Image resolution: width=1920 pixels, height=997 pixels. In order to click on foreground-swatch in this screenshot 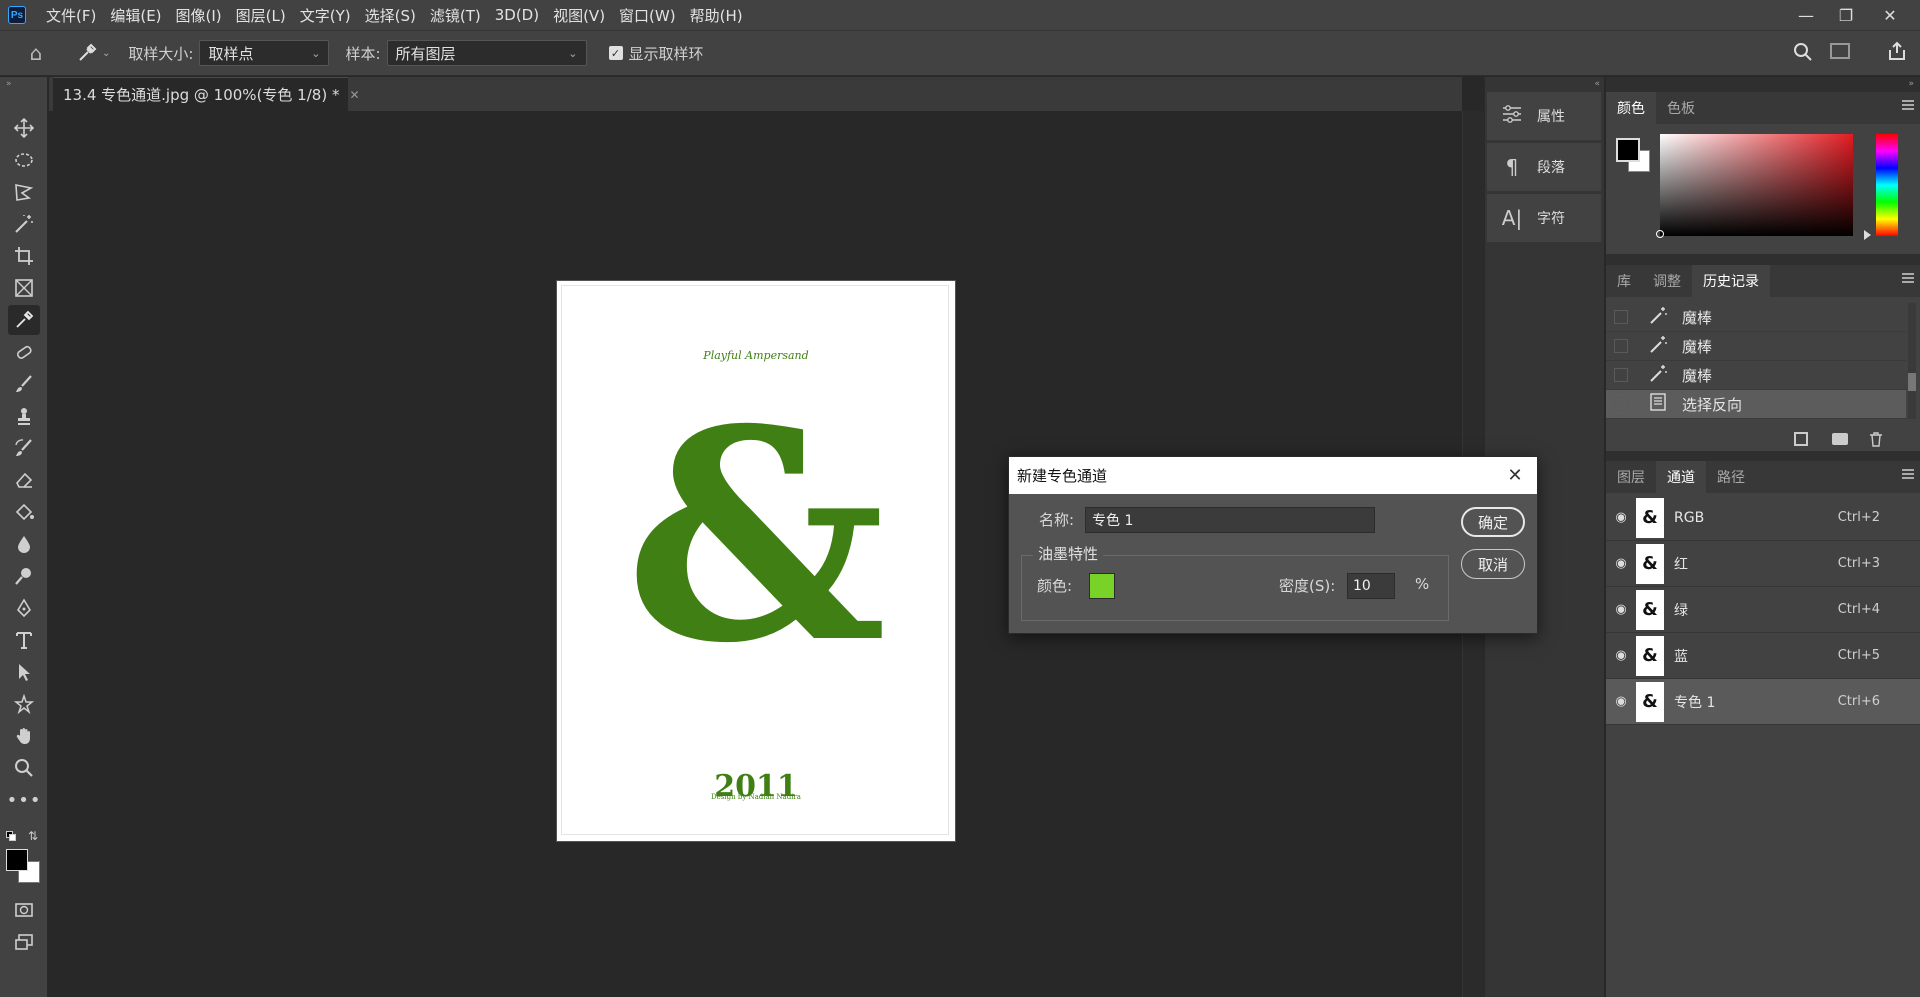, I will do `click(1628, 150)`.